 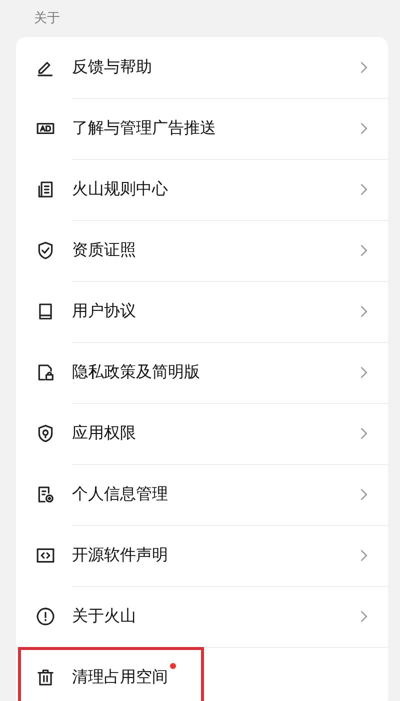 What do you see at coordinates (202, 372) in the screenshot?
I see `settings-item: 隐私政策及简明版` at bounding box center [202, 372].